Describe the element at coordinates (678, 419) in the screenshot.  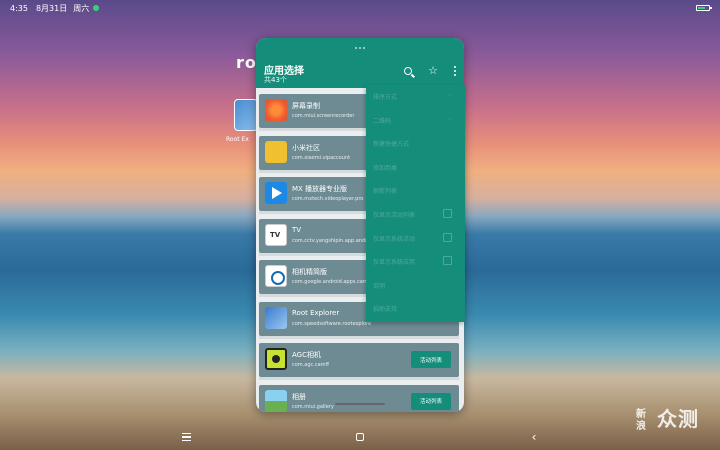
I see `watermark-large: 众测` at that location.